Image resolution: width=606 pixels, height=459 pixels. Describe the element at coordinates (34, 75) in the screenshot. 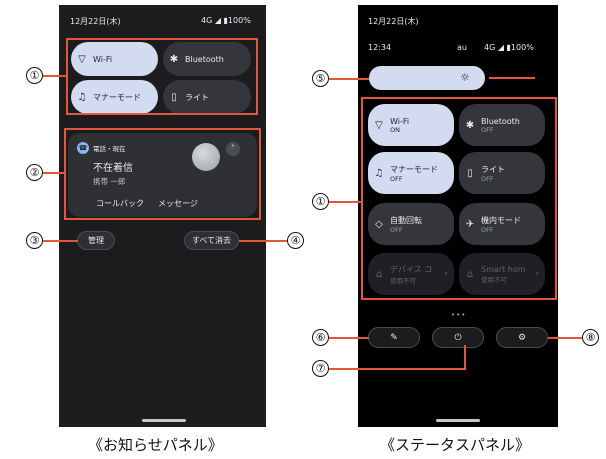

I see `callout-1-left: ①` at that location.